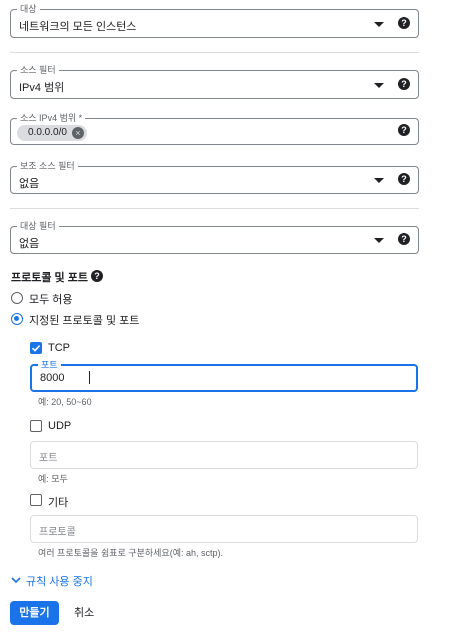  Describe the element at coordinates (130, 553) in the screenshot. I see `other-protocols-hint: 여러 프로토콜을 쉼표로 구분하세요(예: ah, sctp).` at that location.